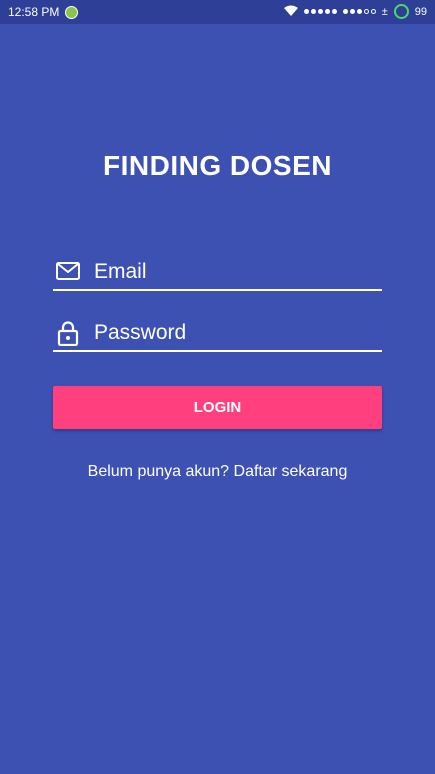 The image size is (435, 774). Describe the element at coordinates (420, 11) in the screenshot. I see `battery-level: 99` at that location.